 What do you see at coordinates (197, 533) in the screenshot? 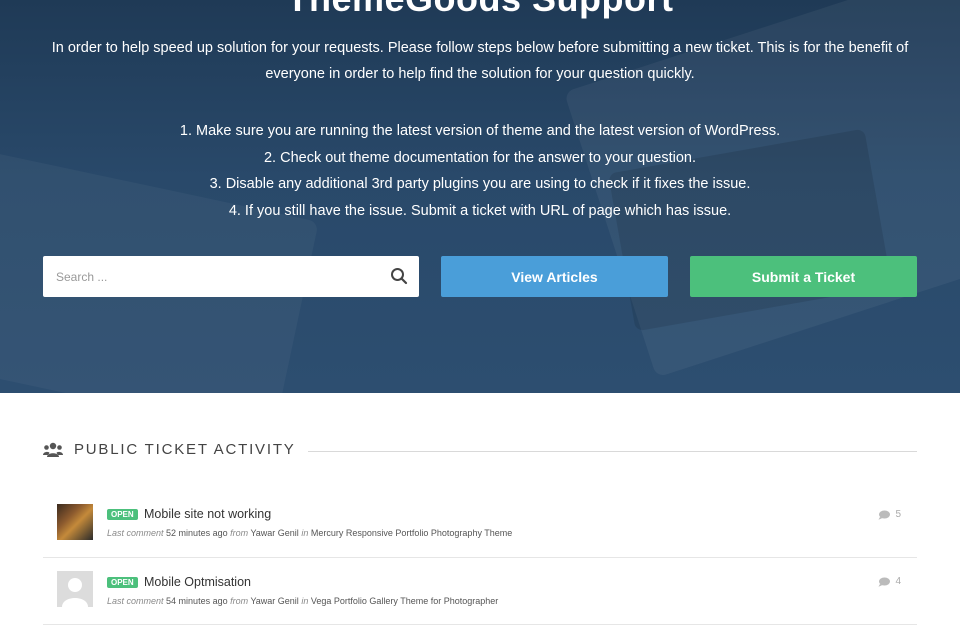
I see `meta-time: 52 minutes ago` at bounding box center [197, 533].